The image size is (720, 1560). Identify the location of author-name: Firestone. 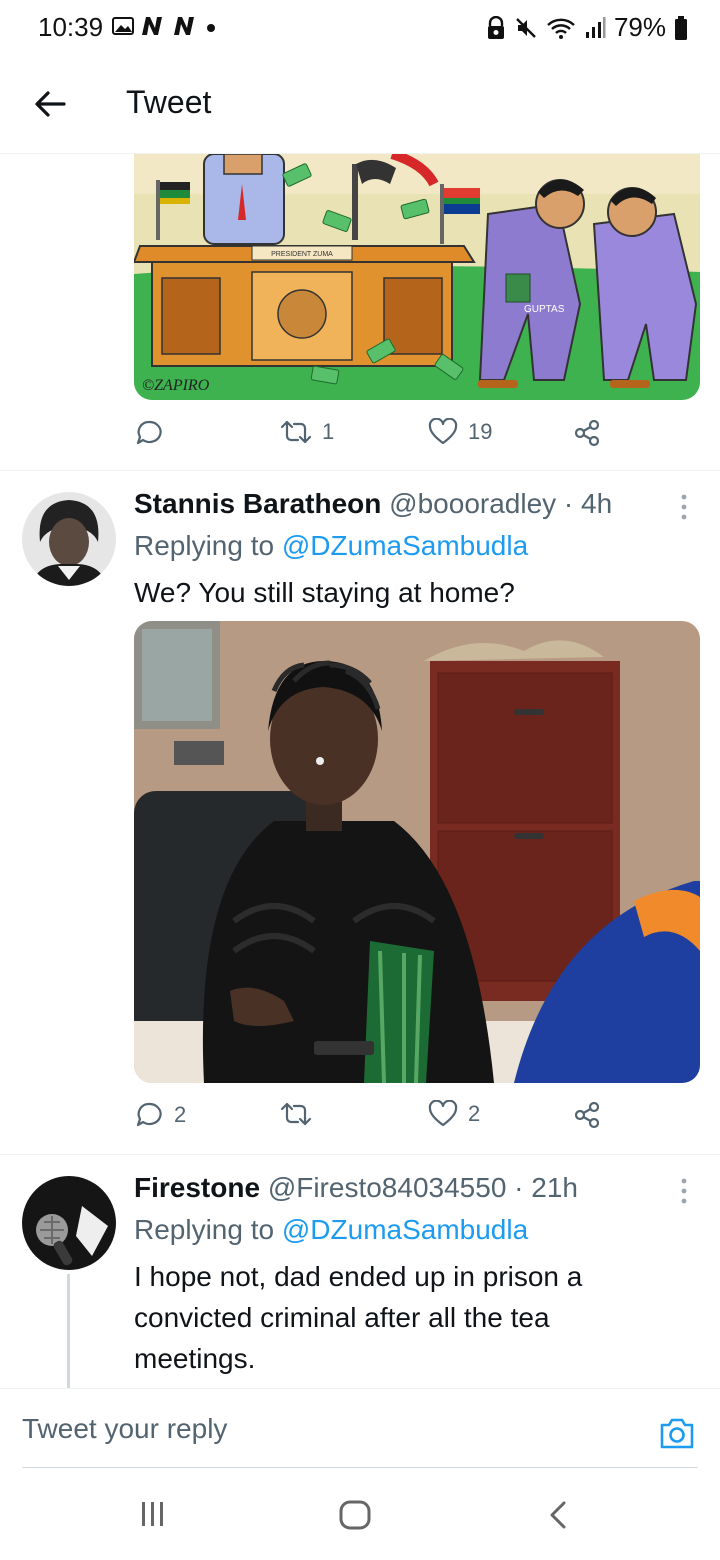
(197, 1187).